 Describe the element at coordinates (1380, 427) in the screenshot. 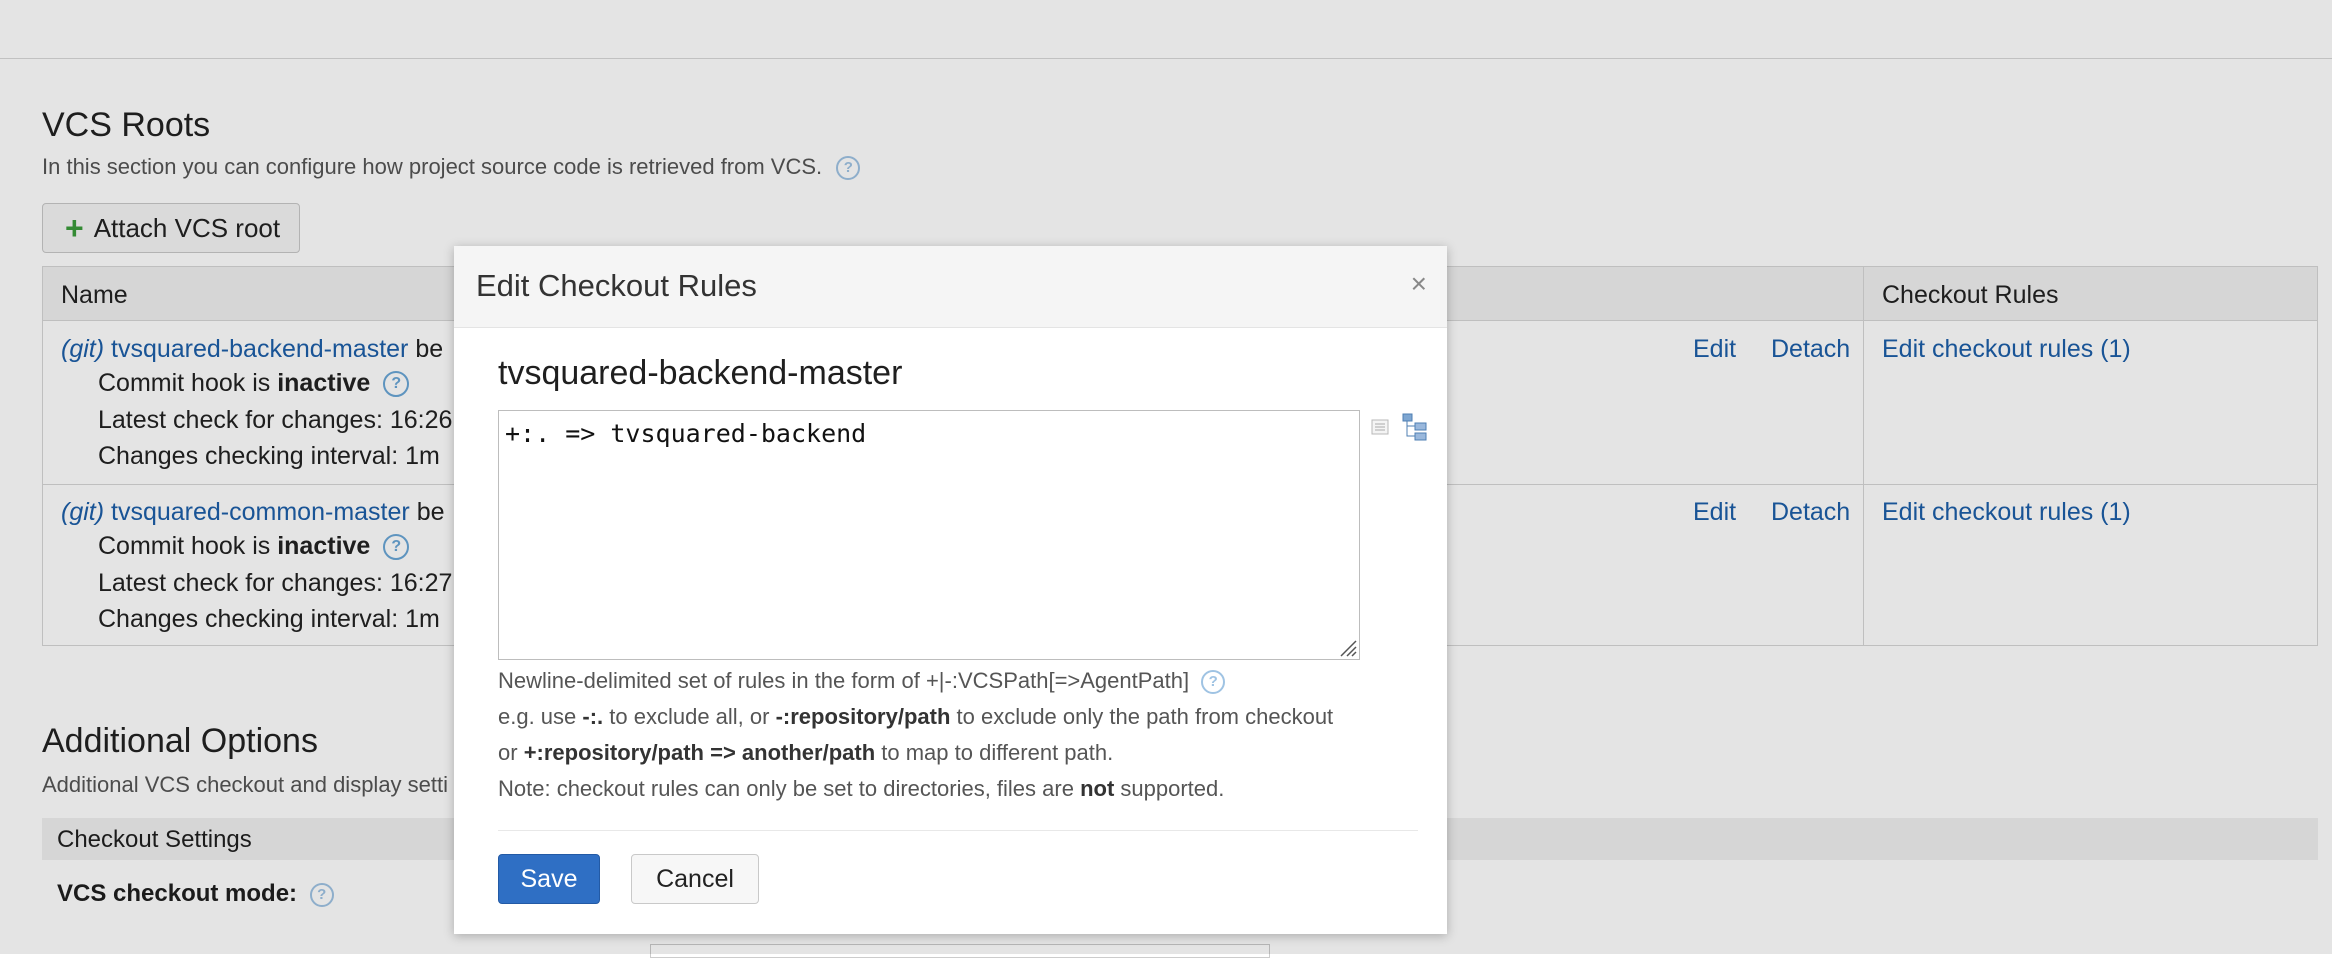

I see `text-mode-icon` at that location.